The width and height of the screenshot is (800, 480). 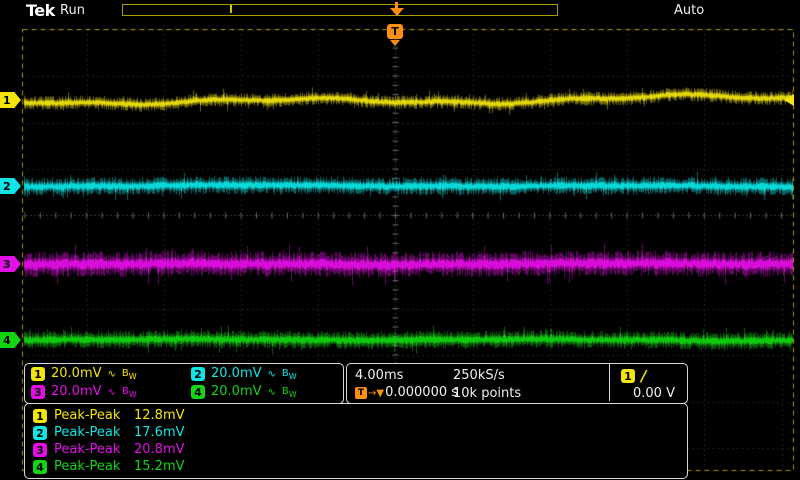 What do you see at coordinates (479, 375) in the screenshot?
I see `sample-rate: 250kS/s` at bounding box center [479, 375].